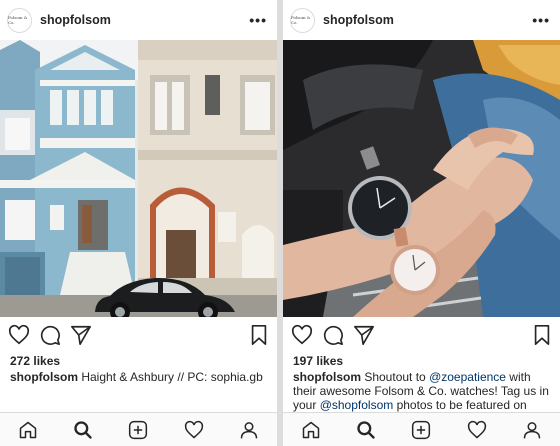  What do you see at coordinates (170, 377) in the screenshot?
I see `caption-text: Haight & Ashbury // PC: sophia.gb` at bounding box center [170, 377].